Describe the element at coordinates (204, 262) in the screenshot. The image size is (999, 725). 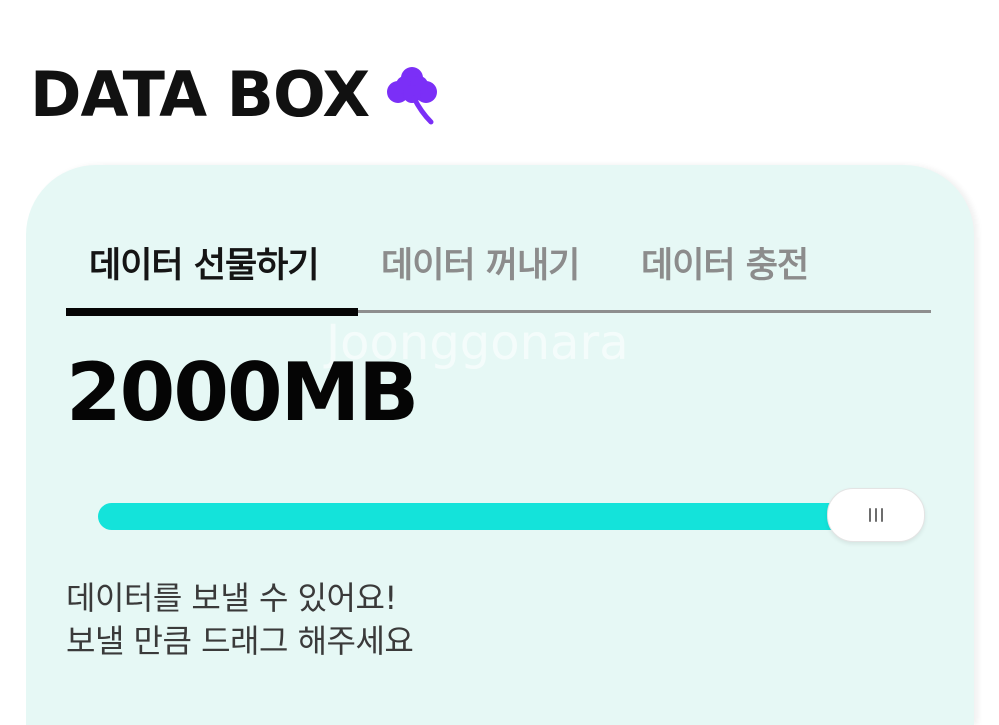
I see `tab-data-gift: 데이터 선물하기` at that location.